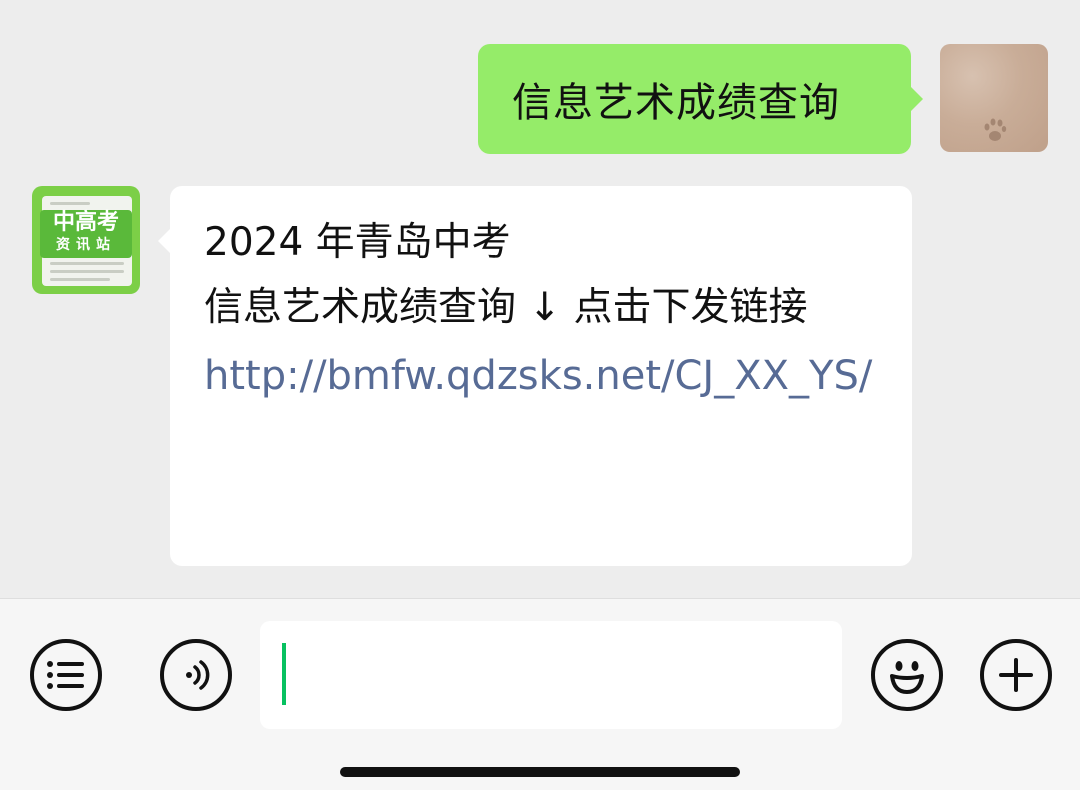 This screenshot has height=790, width=1080. What do you see at coordinates (551, 675) in the screenshot?
I see `message-input` at bounding box center [551, 675].